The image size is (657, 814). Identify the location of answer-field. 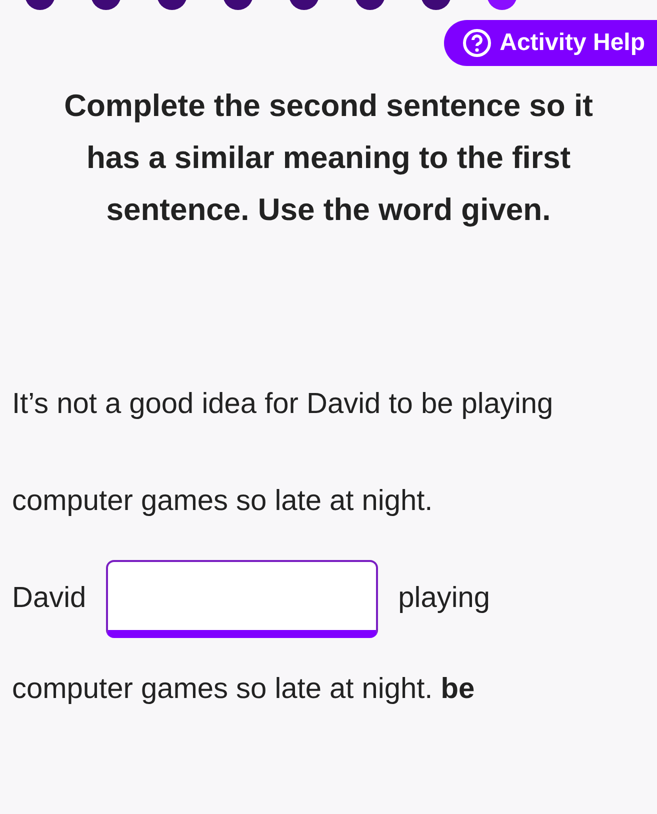
(242, 599).